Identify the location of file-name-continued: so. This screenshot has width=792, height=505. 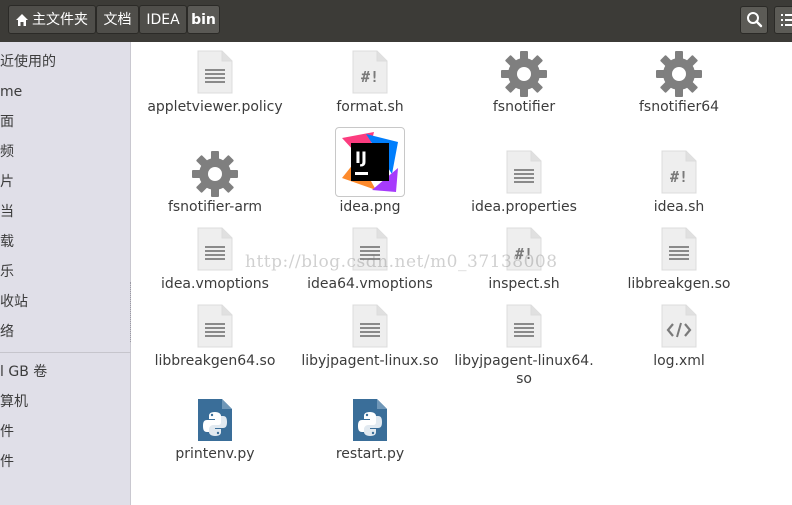
(524, 379).